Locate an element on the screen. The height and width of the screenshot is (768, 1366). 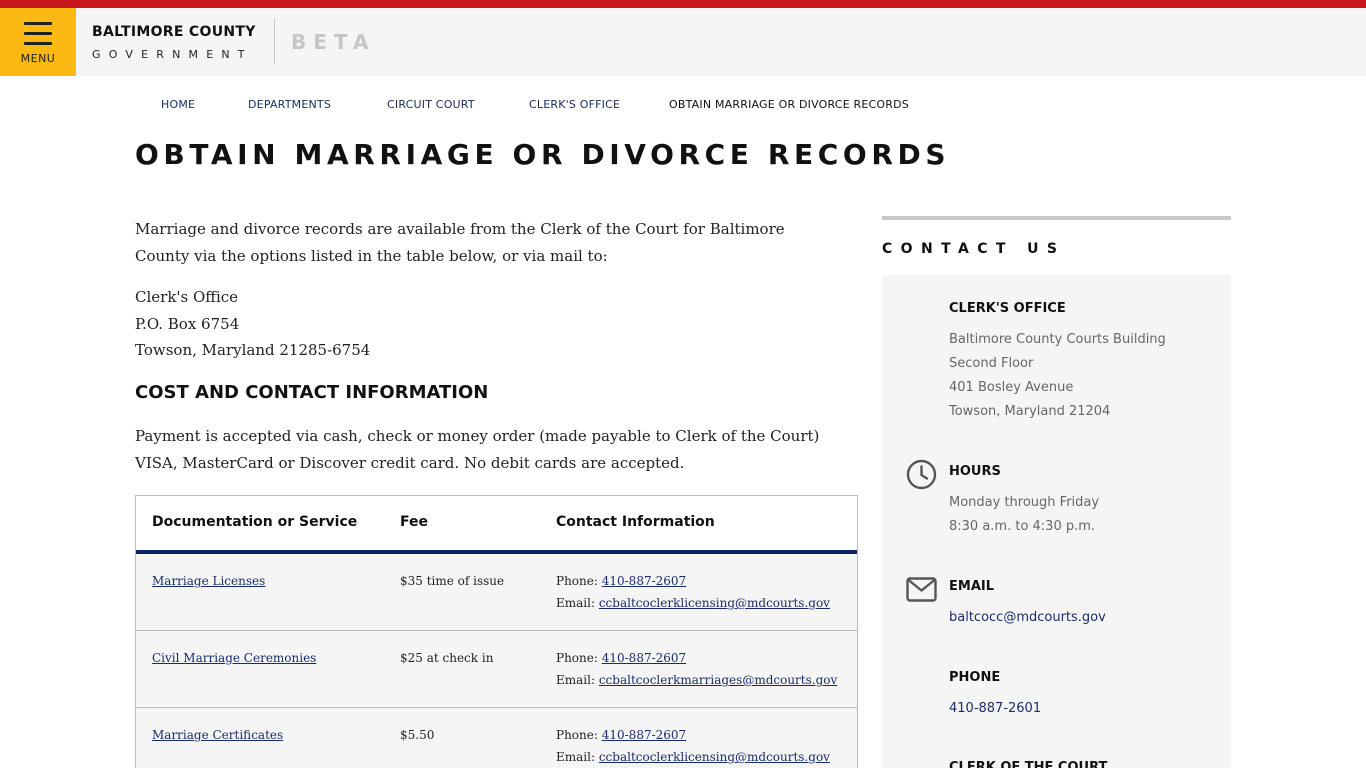
brand-divider is located at coordinates (274, 41).